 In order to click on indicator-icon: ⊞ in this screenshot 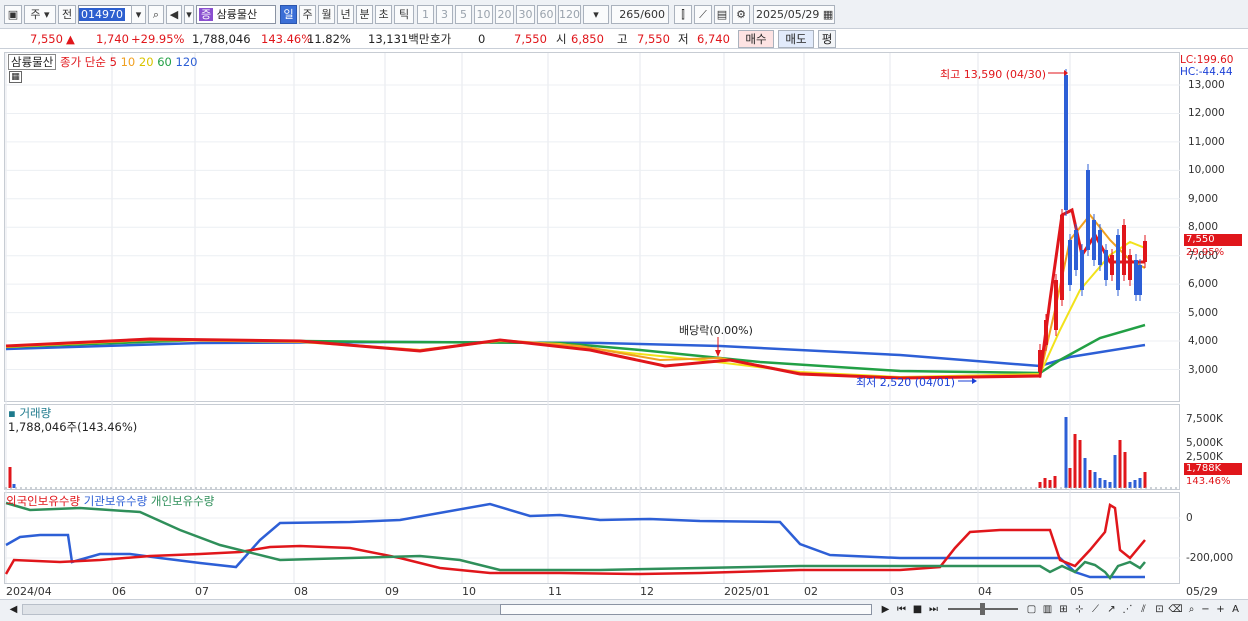, I will do `click(1063, 609)`.